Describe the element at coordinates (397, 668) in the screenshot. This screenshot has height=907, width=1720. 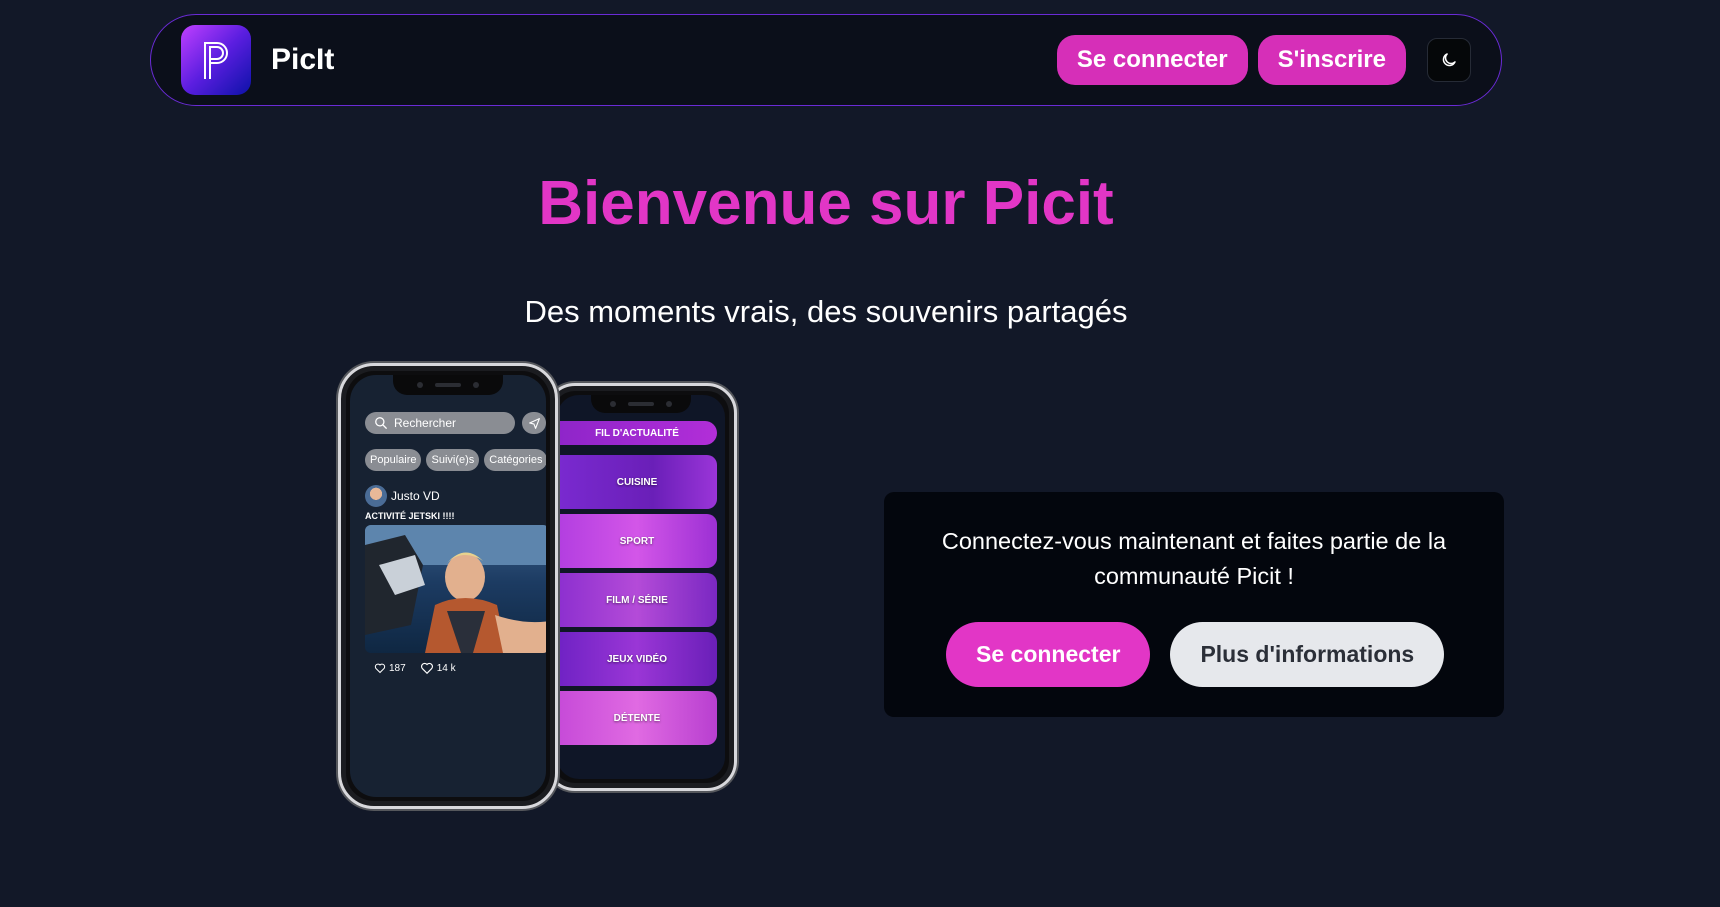
I see `likes-count: 187` at that location.